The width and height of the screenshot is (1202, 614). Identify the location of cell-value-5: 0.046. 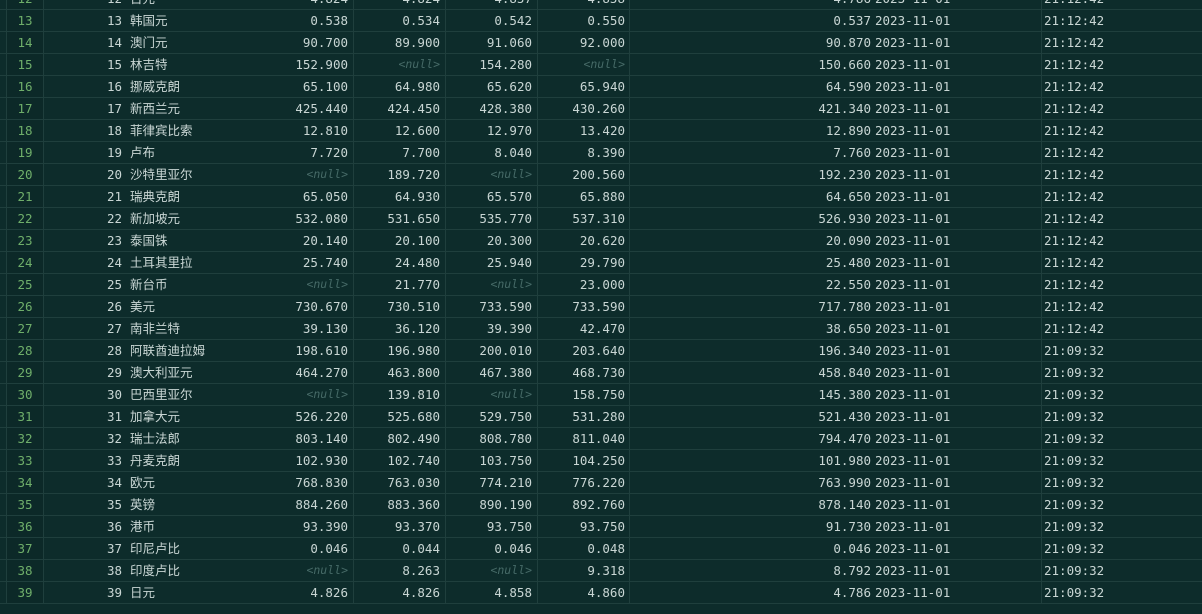
(751, 548).